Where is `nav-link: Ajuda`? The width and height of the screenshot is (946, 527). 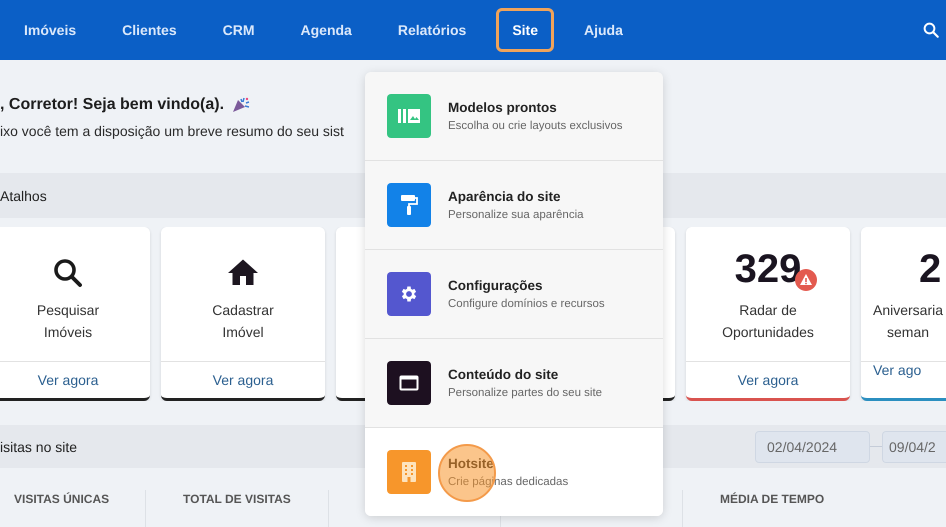
nav-link: Ajuda is located at coordinates (603, 30).